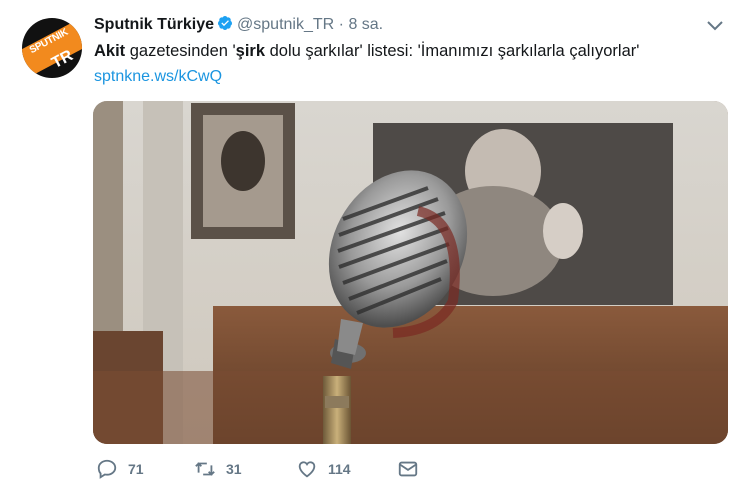 The width and height of the screenshot is (740, 498). I want to click on retweet-count: 31, so click(234, 469).